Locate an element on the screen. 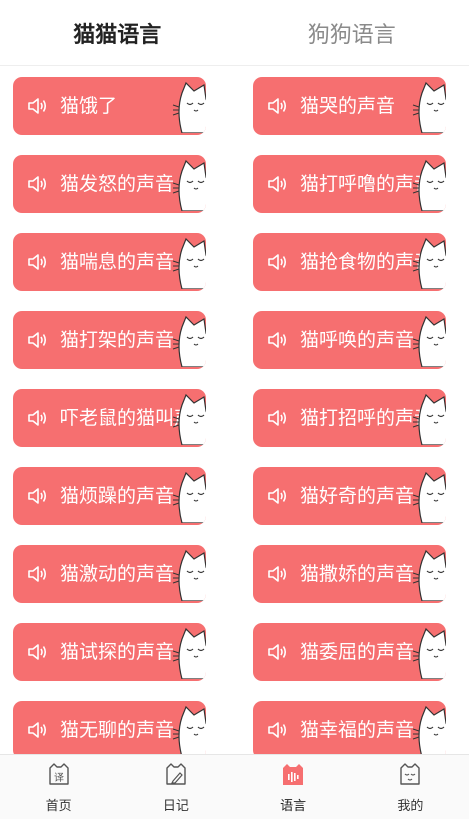  sound-card: 猫抢食物的声音 is located at coordinates (349, 262).